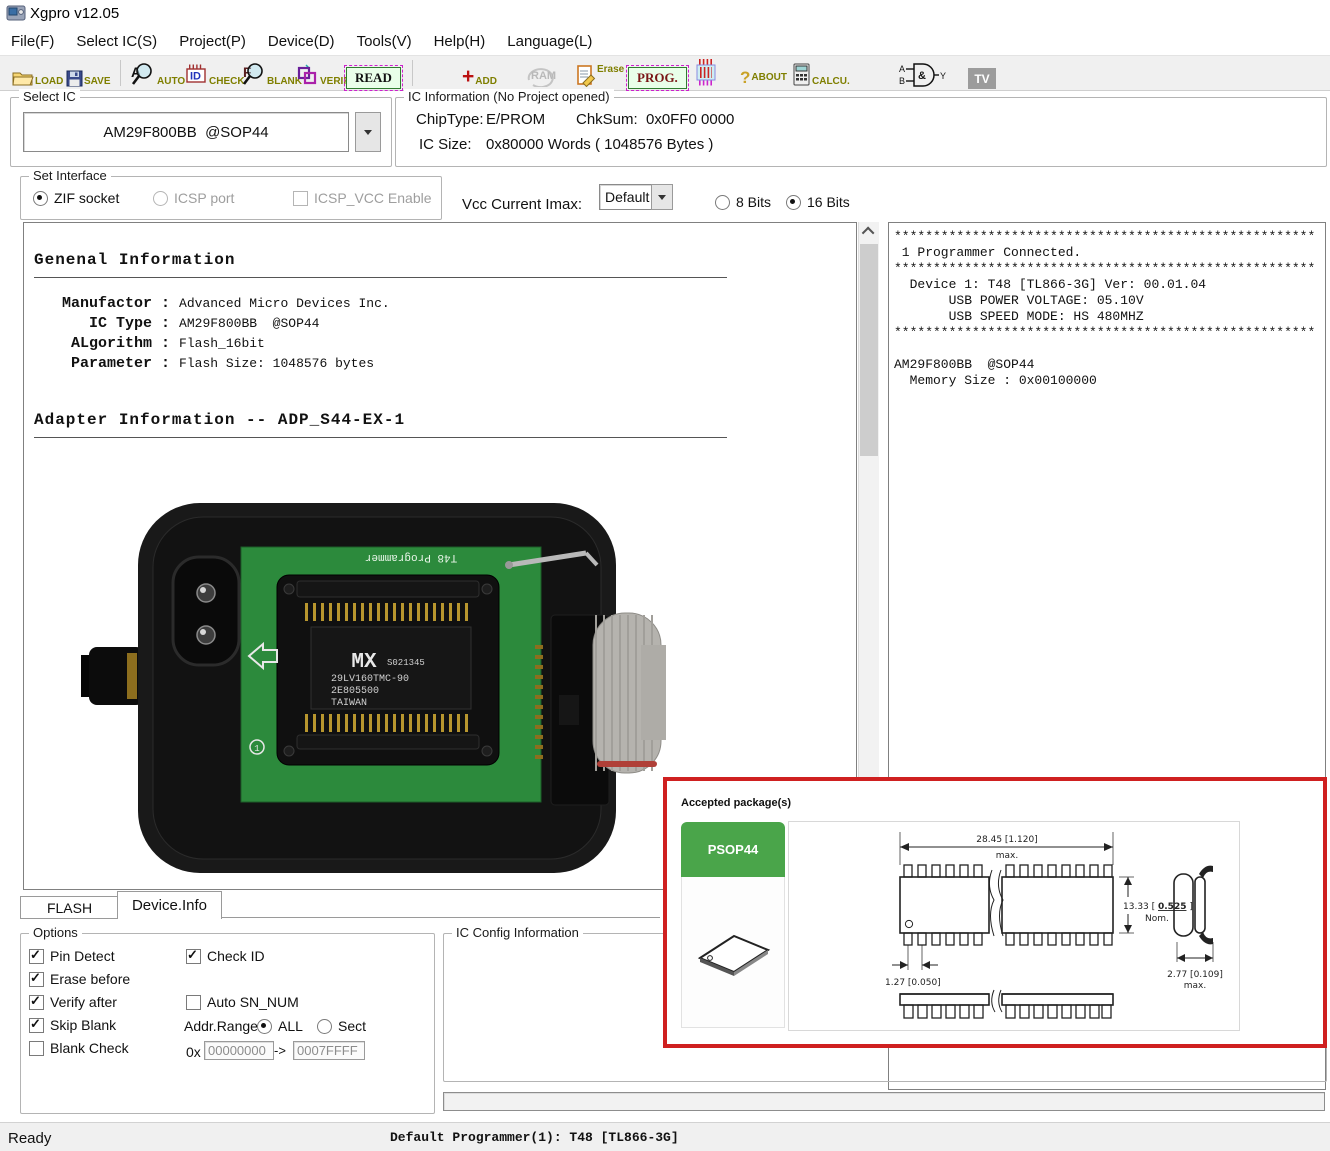 The width and height of the screenshot is (1330, 1151). Describe the element at coordinates (380, 277) in the screenshot. I see `divider` at that location.